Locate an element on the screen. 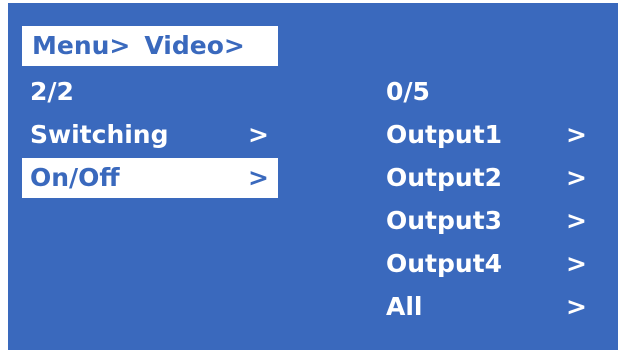  menu-item-label: Switching is located at coordinates (99, 134).